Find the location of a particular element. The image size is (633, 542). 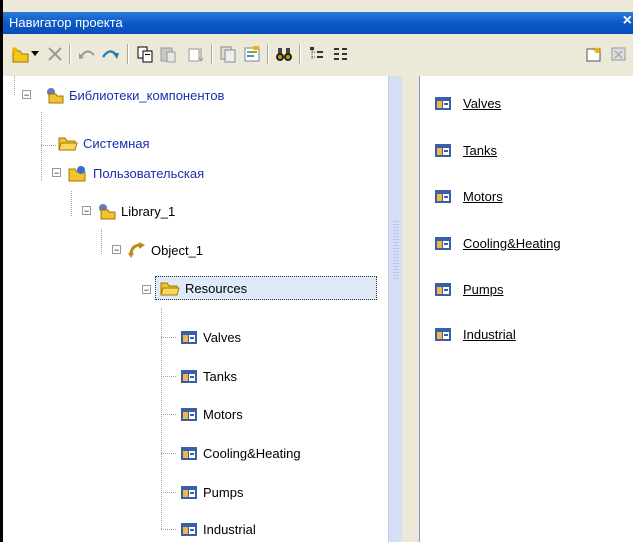

list-item-label: Motors is located at coordinates (483, 196).